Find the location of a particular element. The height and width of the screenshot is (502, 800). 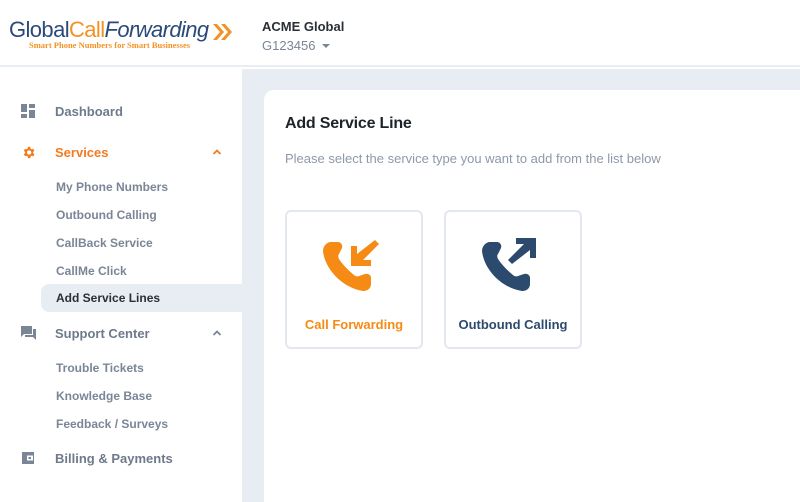

service-card-outbound-calling: Outbound Calling is located at coordinates (513, 279).